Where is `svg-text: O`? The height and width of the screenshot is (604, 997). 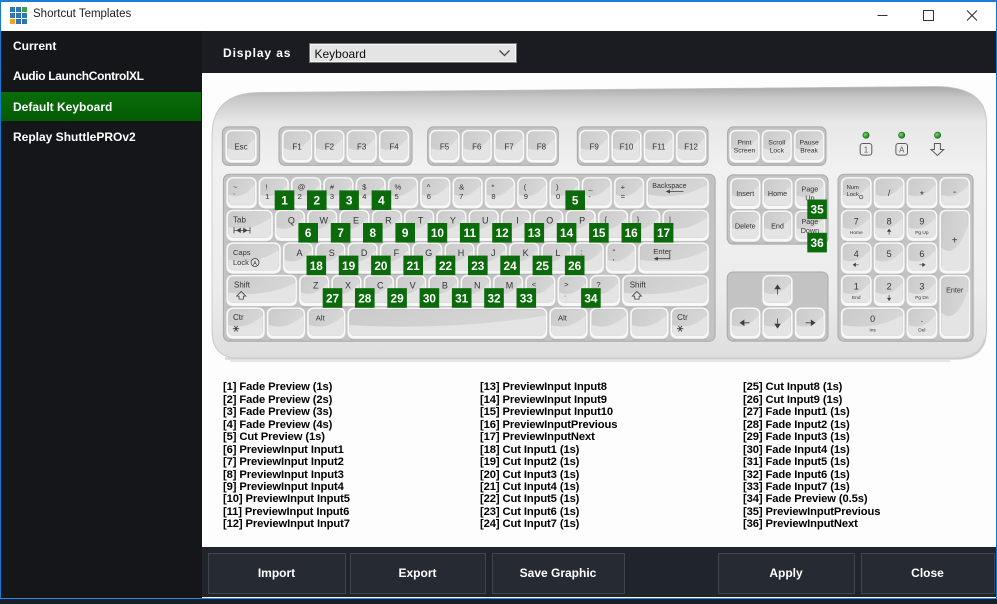
svg-text: O is located at coordinates (549, 220).